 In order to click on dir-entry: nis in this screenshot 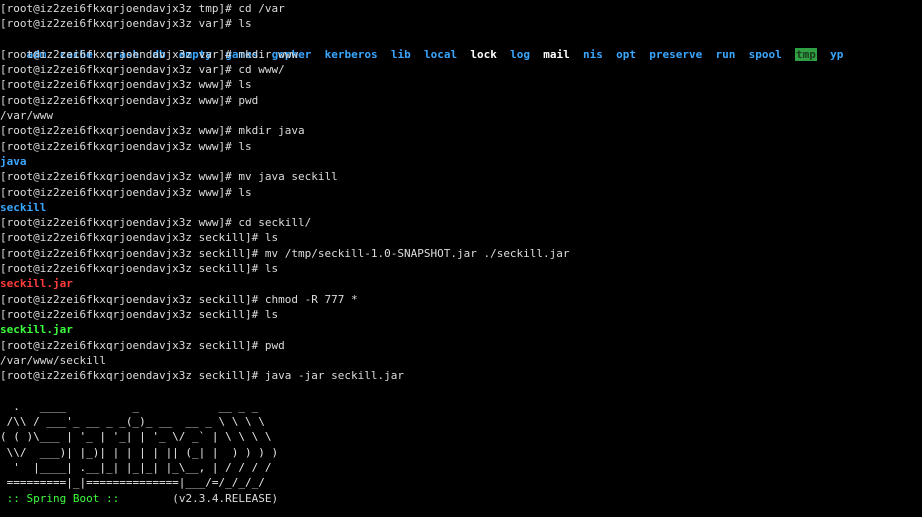, I will do `click(592, 54)`.